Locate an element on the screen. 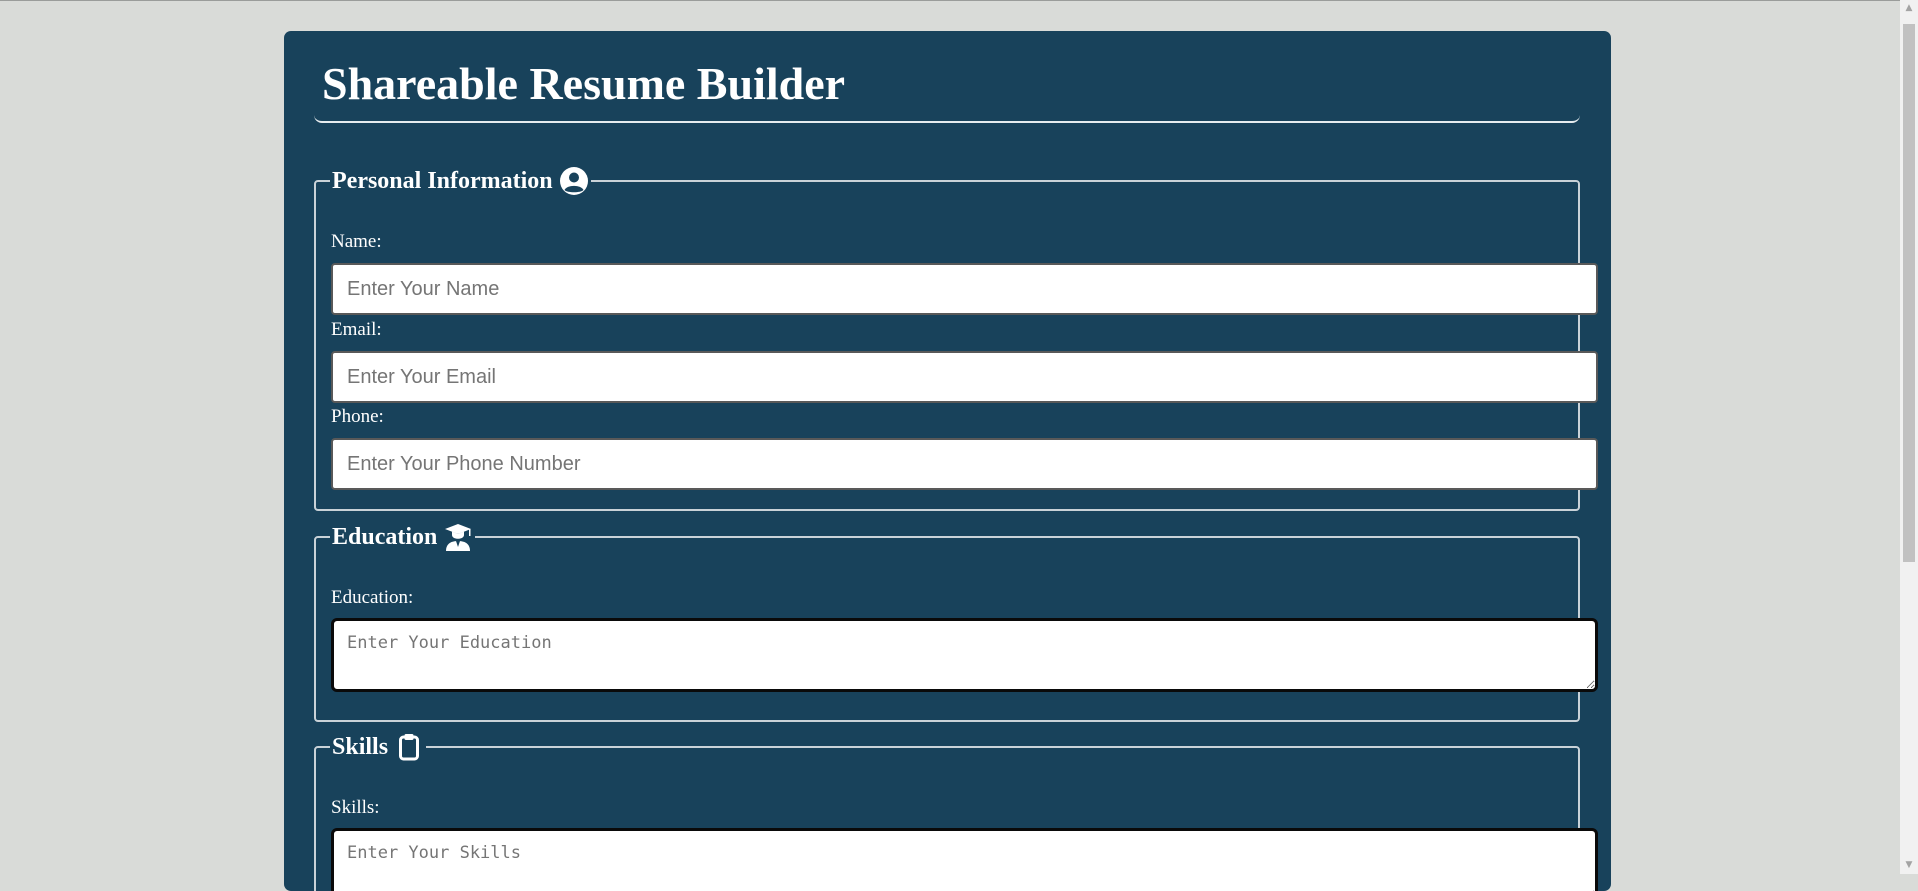  page-scrollbar: ▲ ▼ is located at coordinates (1909, 437).